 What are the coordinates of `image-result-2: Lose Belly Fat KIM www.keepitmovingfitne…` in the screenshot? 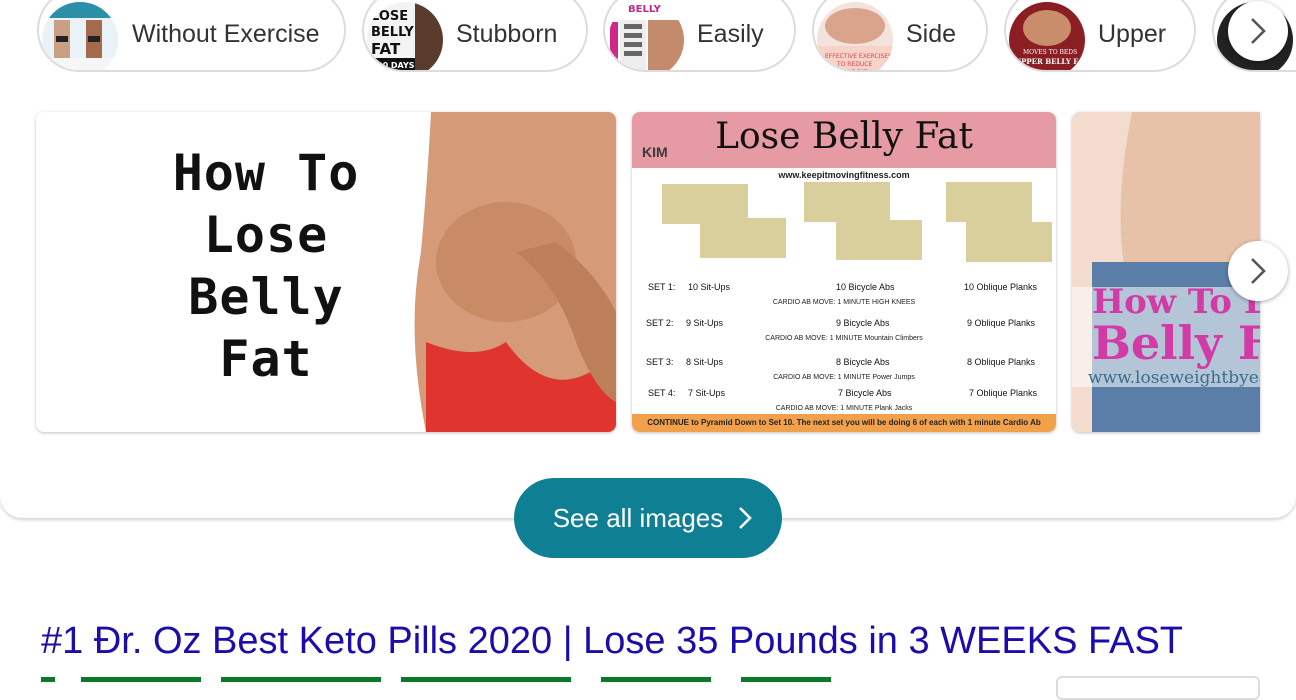 It's located at (844, 272).